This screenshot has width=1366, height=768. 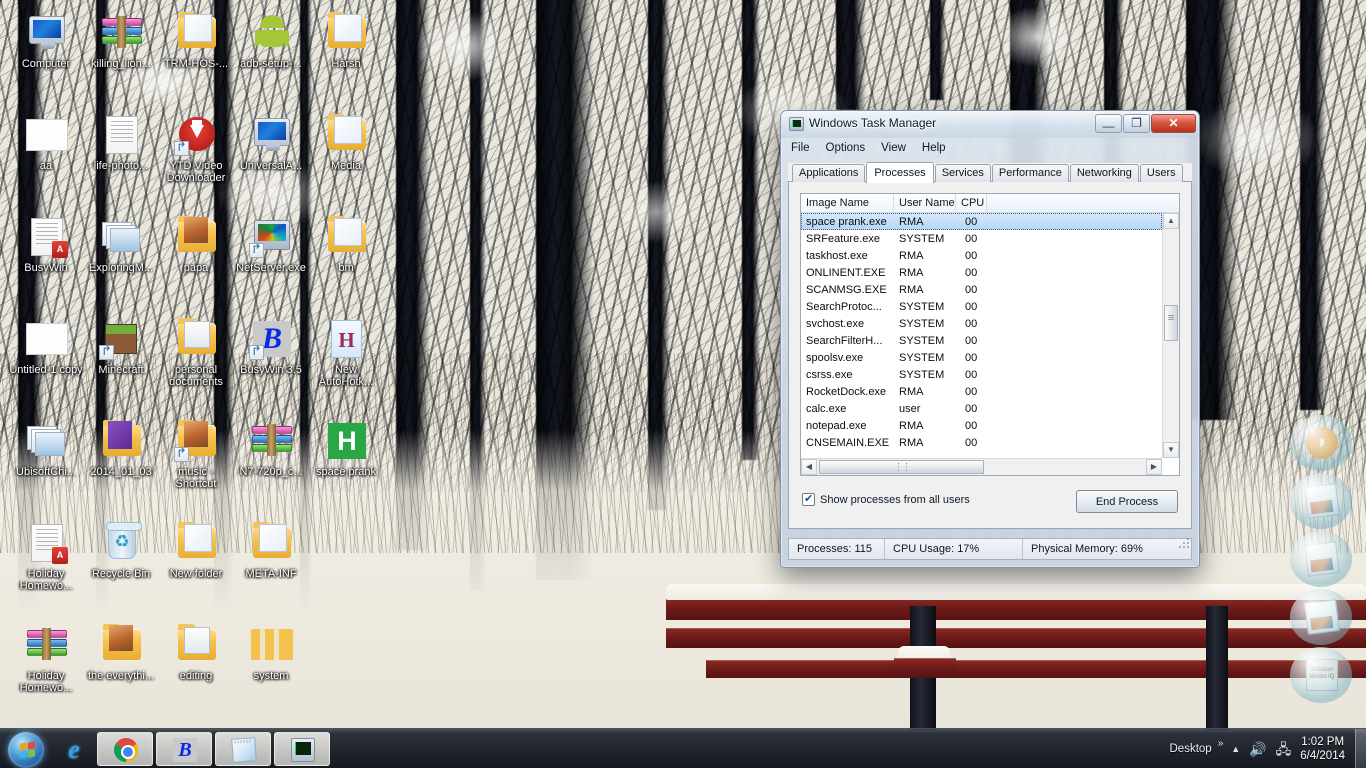 I want to click on internet-explorer-icon: e, so click(x=74, y=749).